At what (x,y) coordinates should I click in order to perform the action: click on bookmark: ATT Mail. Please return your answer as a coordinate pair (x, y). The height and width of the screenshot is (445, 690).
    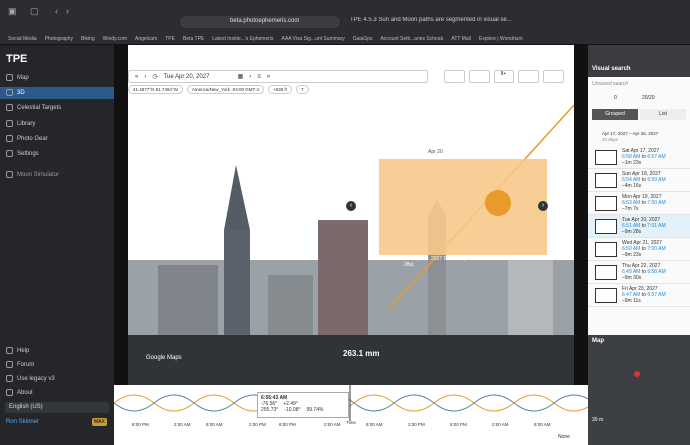
    Looking at the image, I should click on (461, 39).